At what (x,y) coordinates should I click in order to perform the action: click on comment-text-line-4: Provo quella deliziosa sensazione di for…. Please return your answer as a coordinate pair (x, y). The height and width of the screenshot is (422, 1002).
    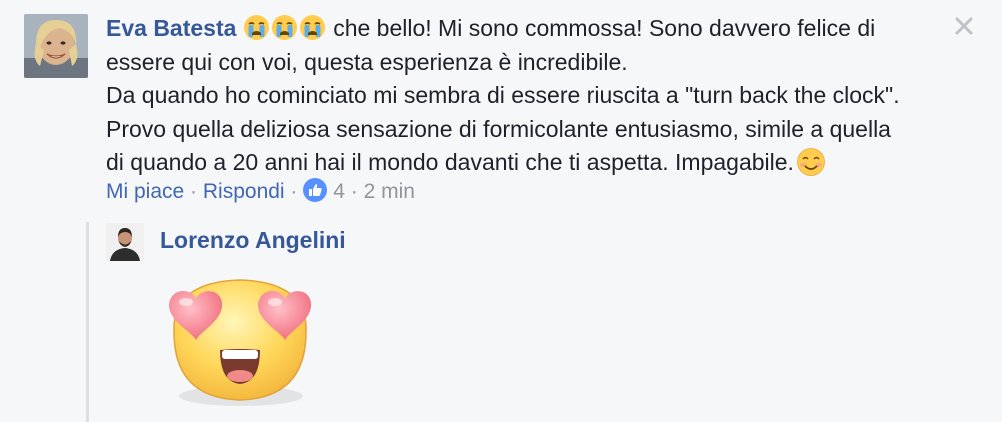
    Looking at the image, I should click on (498, 128).